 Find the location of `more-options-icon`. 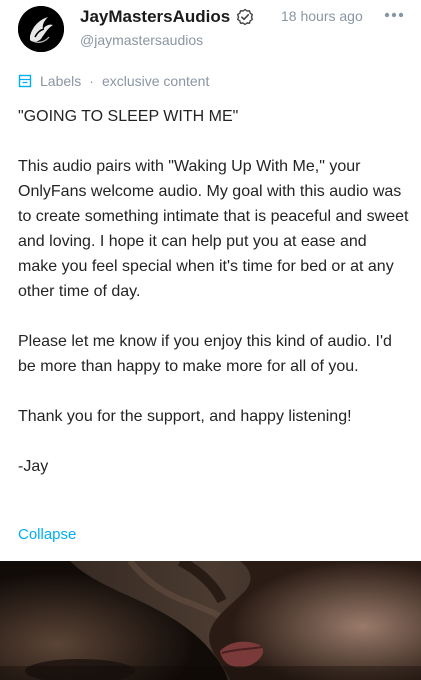

more-options-icon is located at coordinates (394, 15).